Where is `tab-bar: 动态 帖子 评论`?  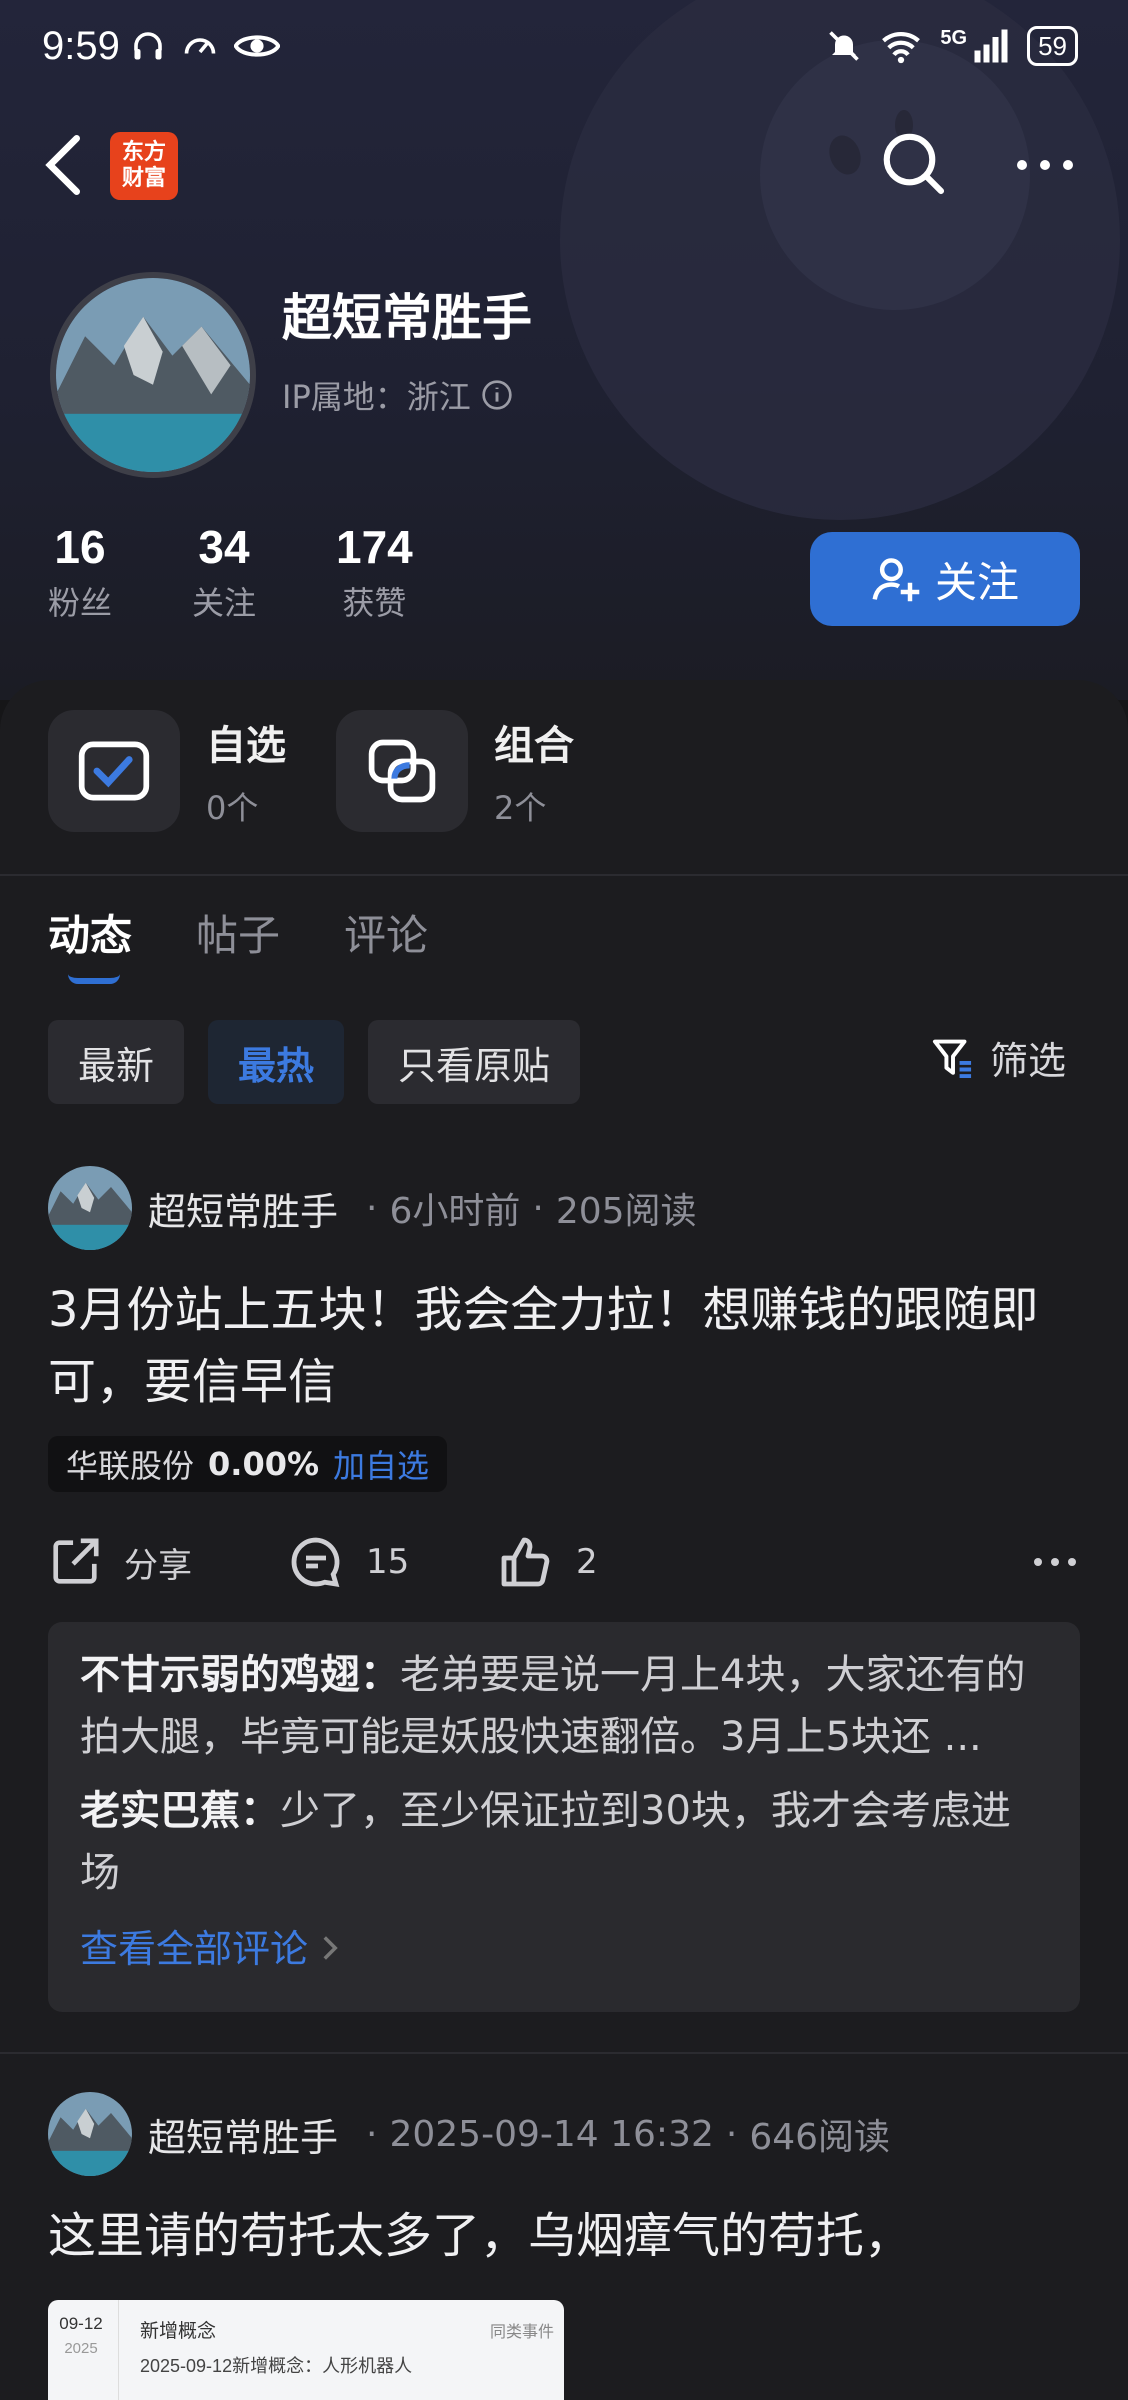 tab-bar: 动态 帖子 评论 is located at coordinates (238, 943).